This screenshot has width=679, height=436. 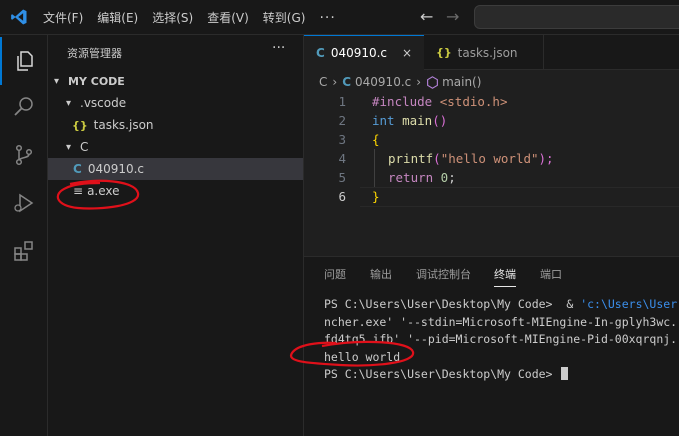 I want to click on terminal-prompt: PS C:\Users\User\Desktop\My Code> &, so click(x=452, y=304).